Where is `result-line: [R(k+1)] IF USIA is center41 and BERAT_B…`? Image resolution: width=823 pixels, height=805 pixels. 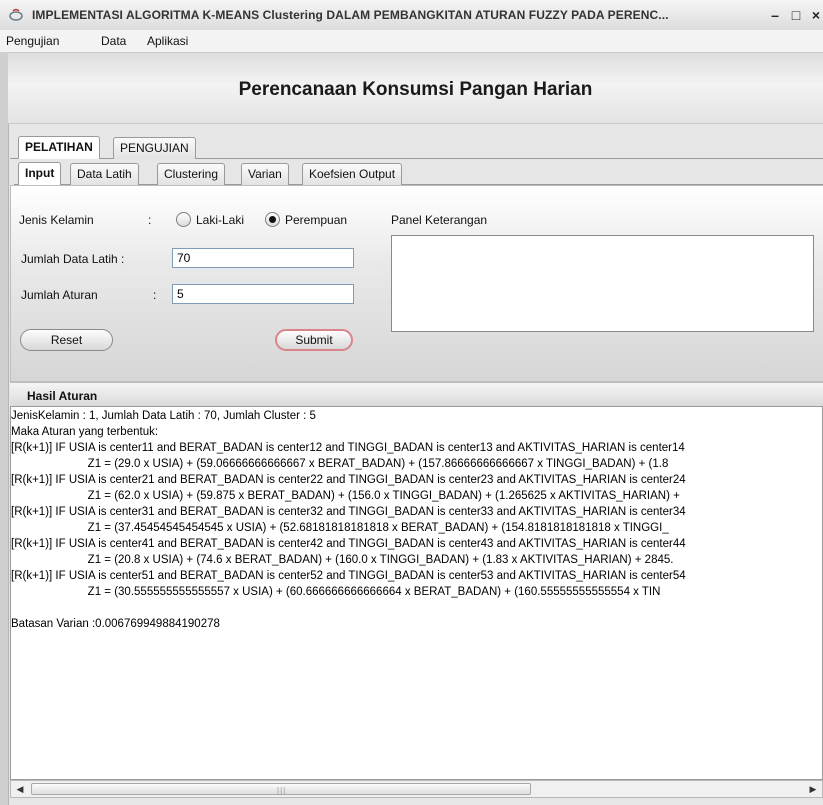
result-line: [R(k+1)] IF USIA is center41 and BERAT_B… is located at coordinates (348, 544).